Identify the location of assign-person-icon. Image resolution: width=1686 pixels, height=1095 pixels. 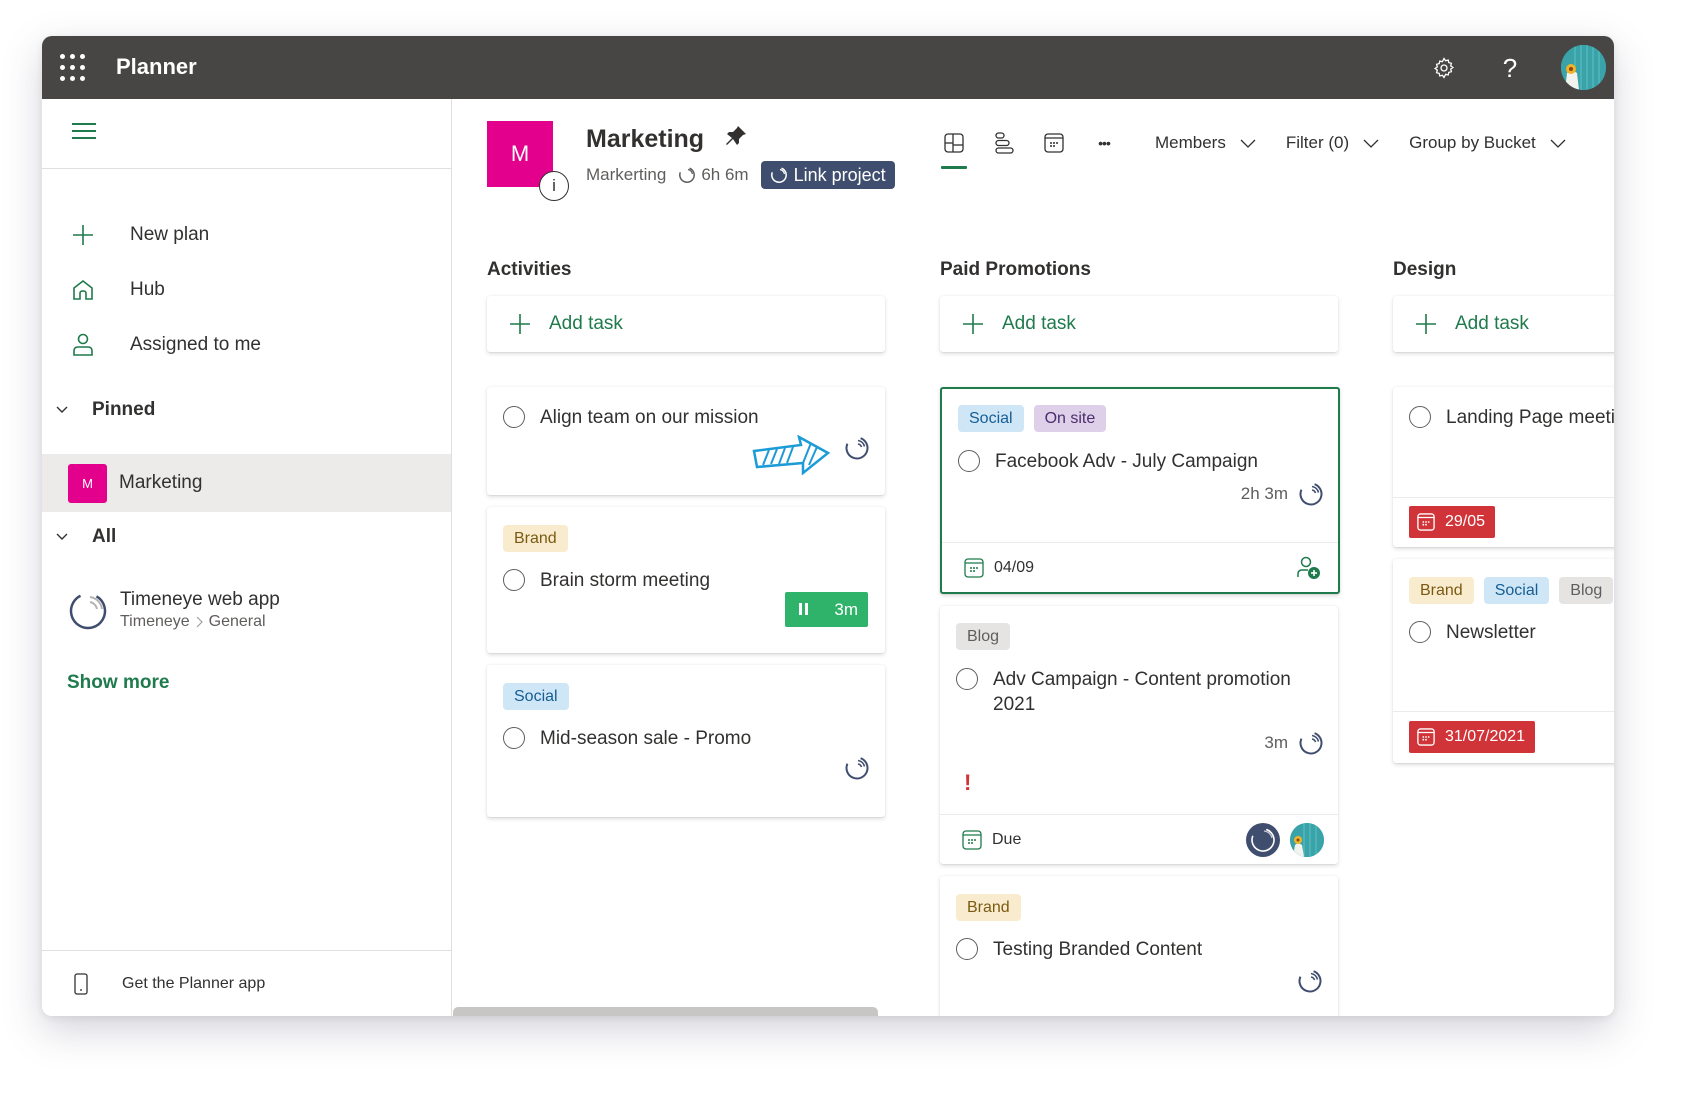
(1309, 570).